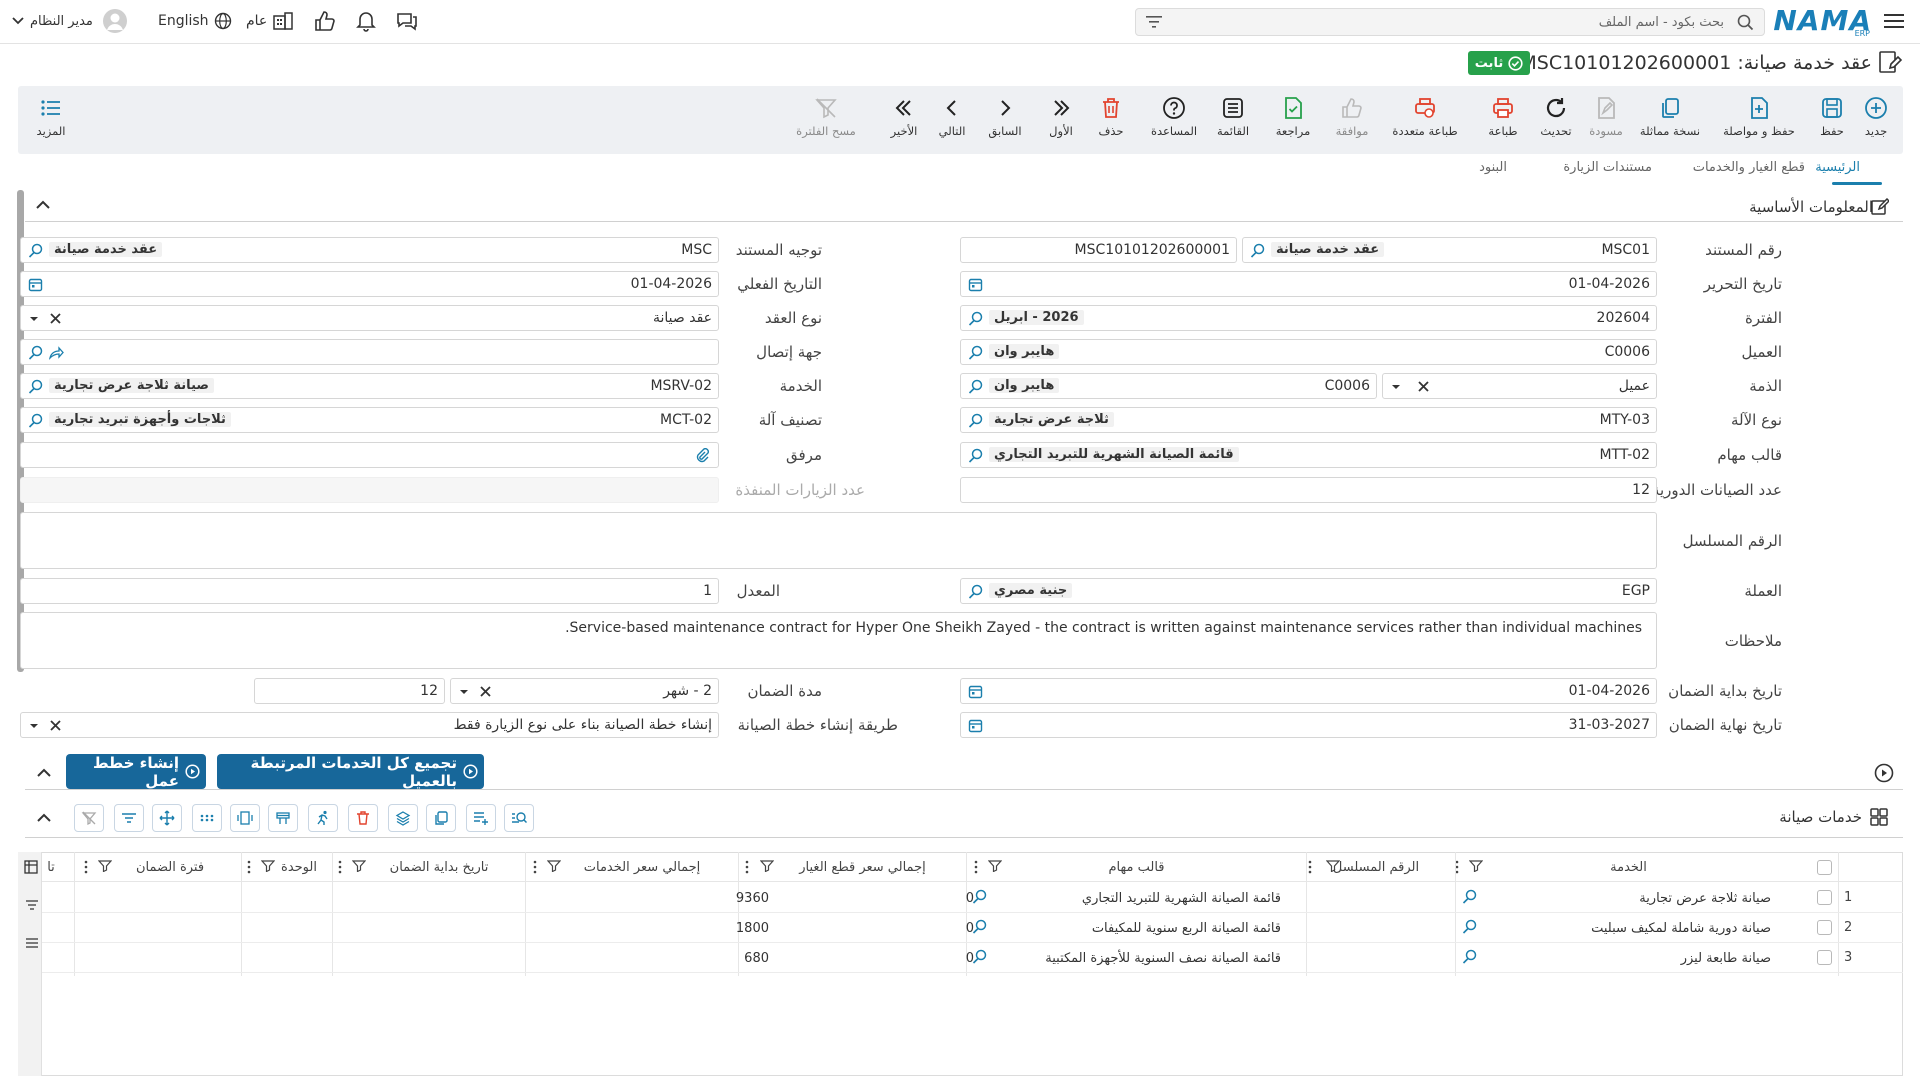 This screenshot has height=1080, width=1920. What do you see at coordinates (1606, 120) in the screenshot?
I see `draft-button: مسودة` at bounding box center [1606, 120].